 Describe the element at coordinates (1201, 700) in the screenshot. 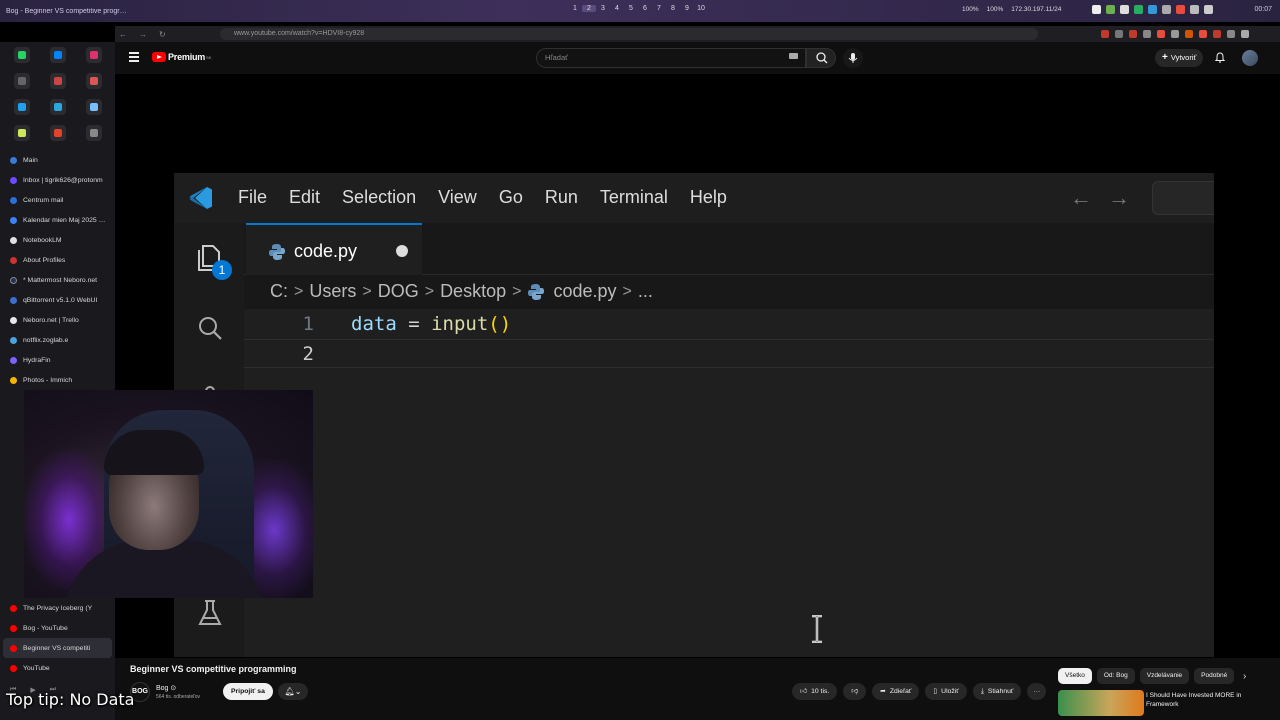

I see `recommendation-title: I Should Have Invested MORE in Framework` at that location.